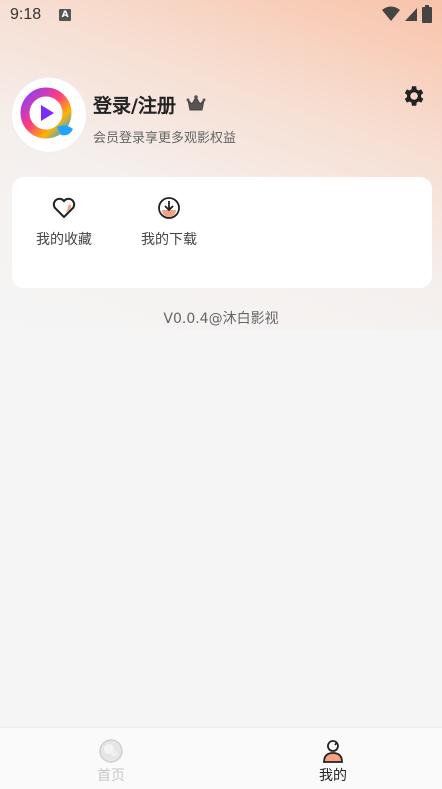 This screenshot has height=789, width=442. I want to click on signal-icon, so click(411, 14).